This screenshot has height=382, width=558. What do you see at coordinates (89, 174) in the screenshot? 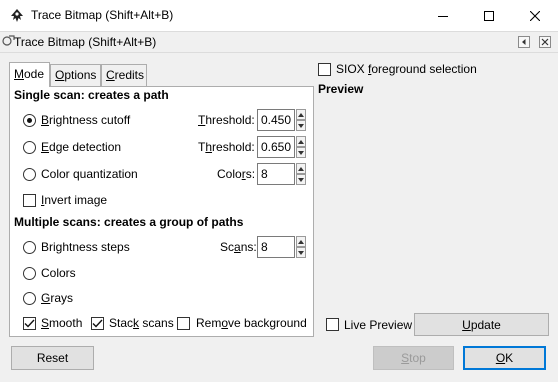
I see `color-quantization-label: Color quantization` at bounding box center [89, 174].